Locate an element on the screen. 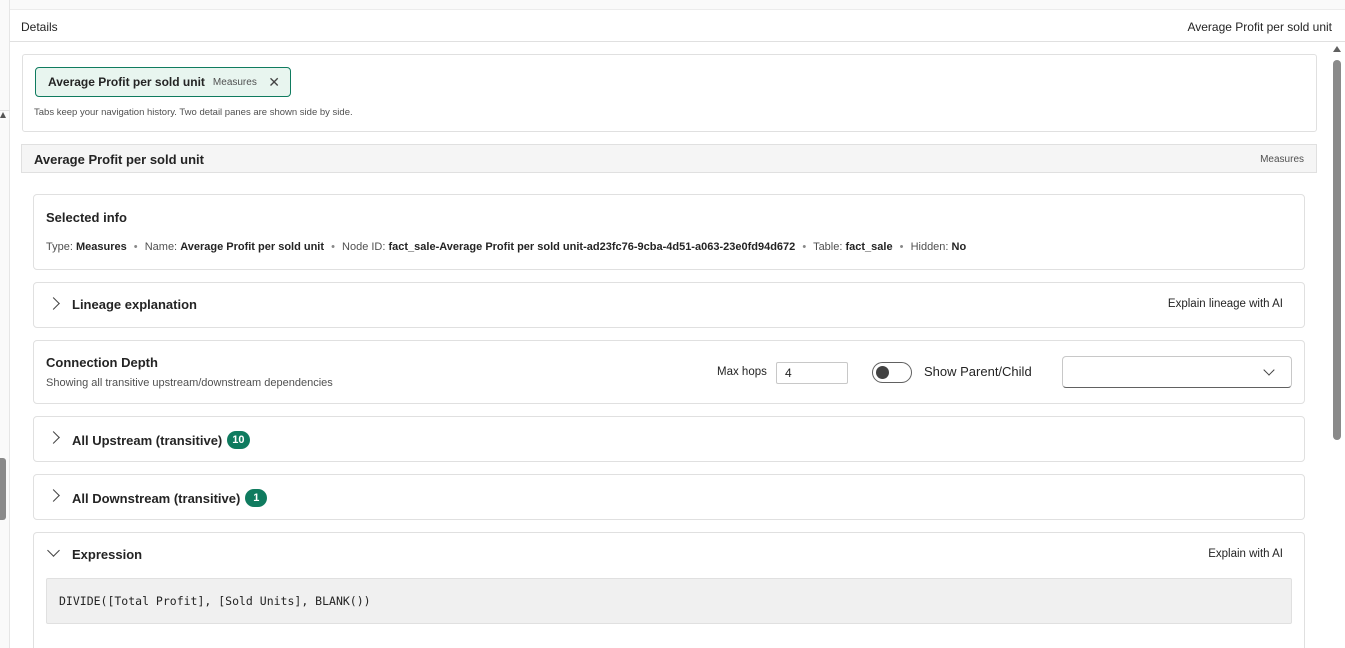  detail-tab: Average Profit per sold unit Measures ✕ is located at coordinates (163, 82).